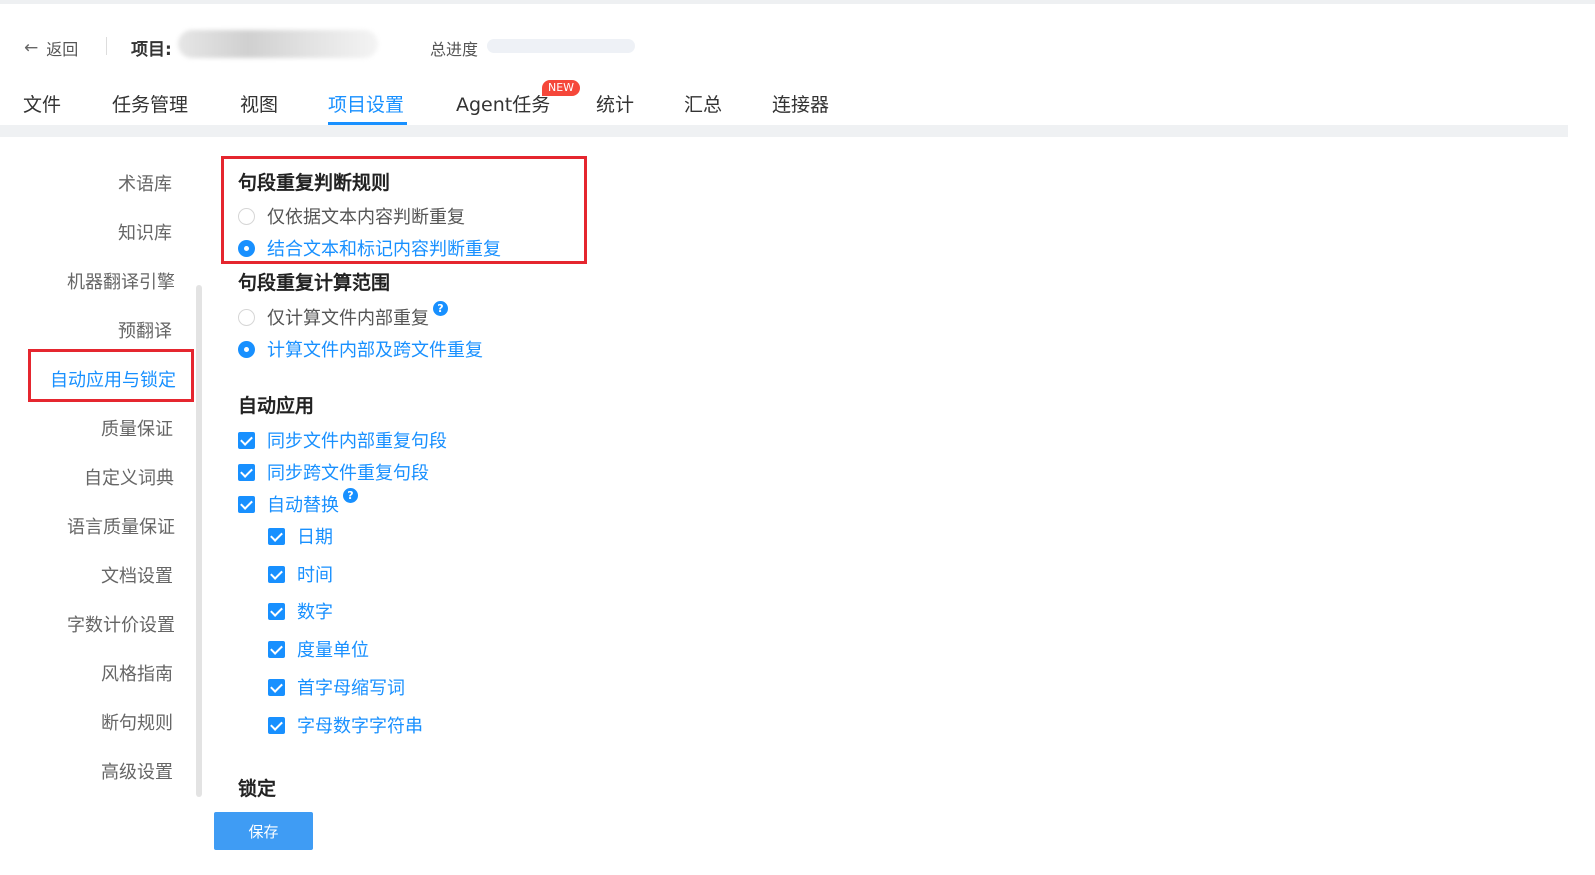  Describe the element at coordinates (454, 49) in the screenshot. I see `progress-label: 总进度` at that location.